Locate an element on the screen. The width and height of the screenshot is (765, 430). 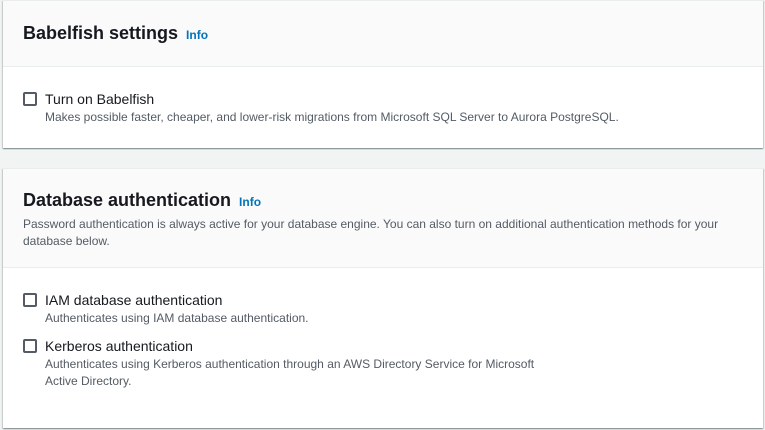
babelfish-title-row: Babelfish settings Info is located at coordinates (383, 33).